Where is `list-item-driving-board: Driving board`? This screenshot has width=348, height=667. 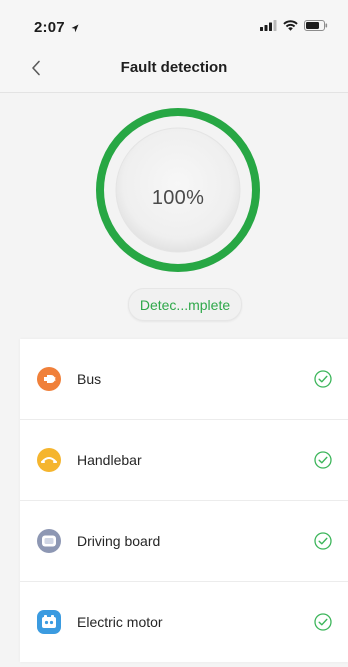 list-item-driving-board: Driving board is located at coordinates (184, 541).